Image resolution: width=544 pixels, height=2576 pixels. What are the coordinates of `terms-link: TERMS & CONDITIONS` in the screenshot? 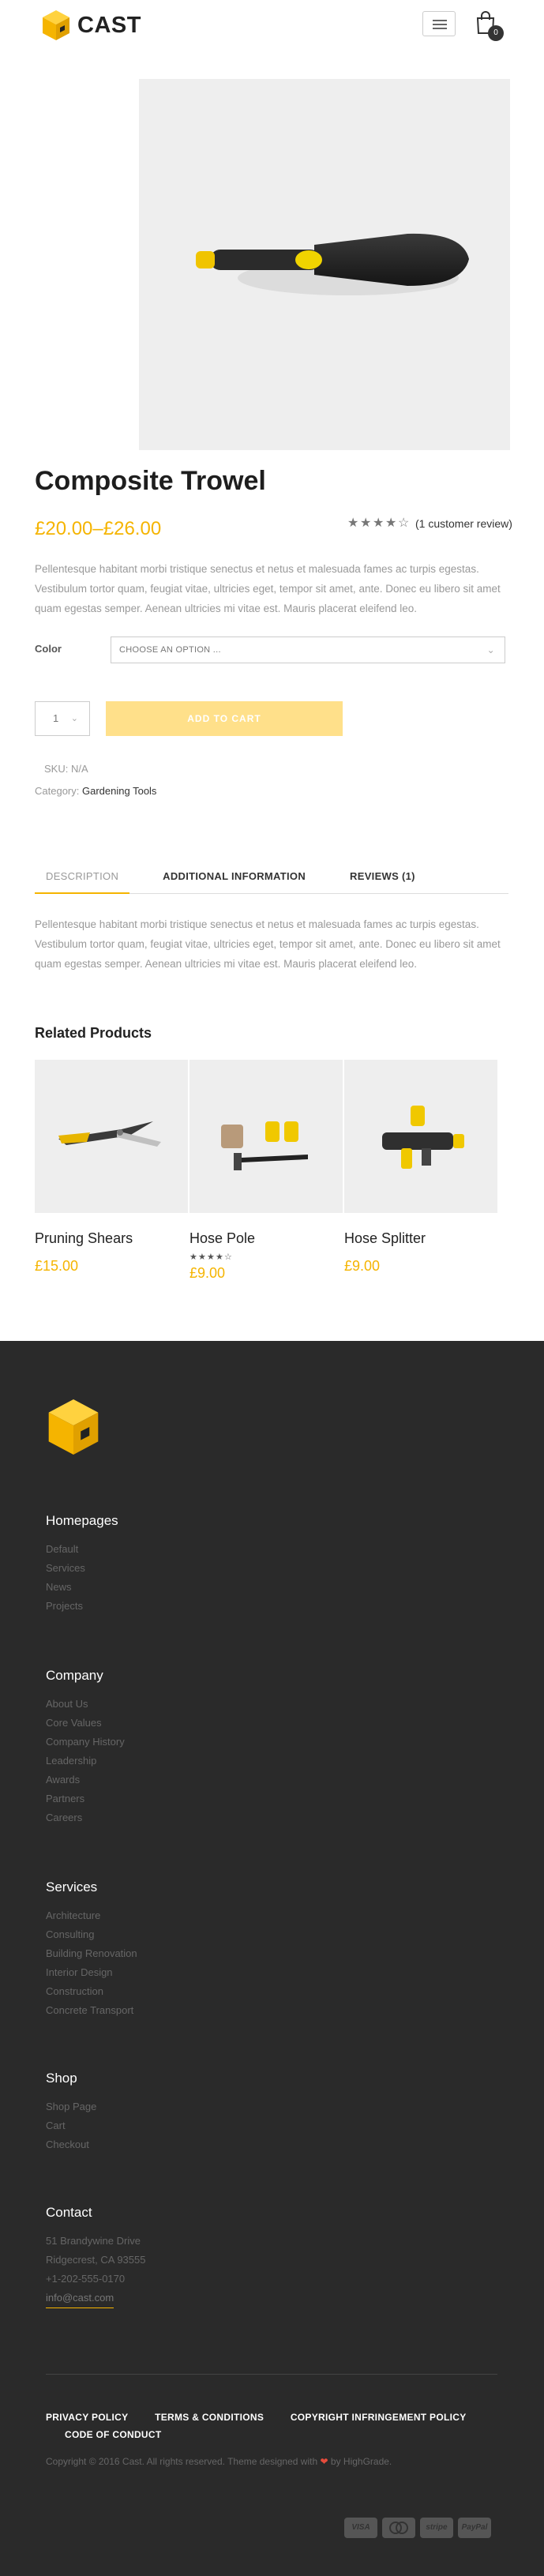 It's located at (210, 2417).